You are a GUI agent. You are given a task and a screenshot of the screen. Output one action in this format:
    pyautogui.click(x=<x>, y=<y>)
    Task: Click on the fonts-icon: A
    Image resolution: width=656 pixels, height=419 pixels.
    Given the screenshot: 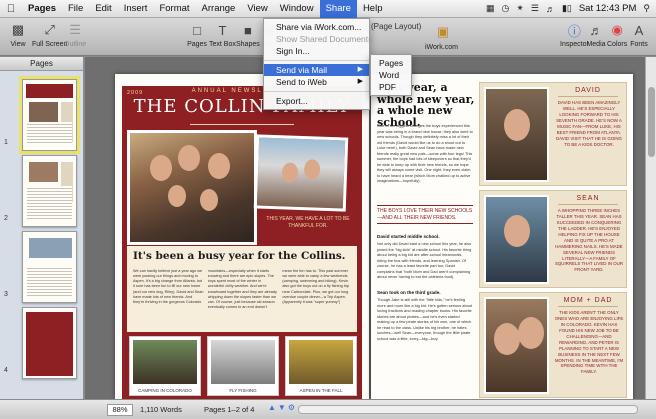 What is the action you would take?
    pyautogui.click(x=639, y=30)
    